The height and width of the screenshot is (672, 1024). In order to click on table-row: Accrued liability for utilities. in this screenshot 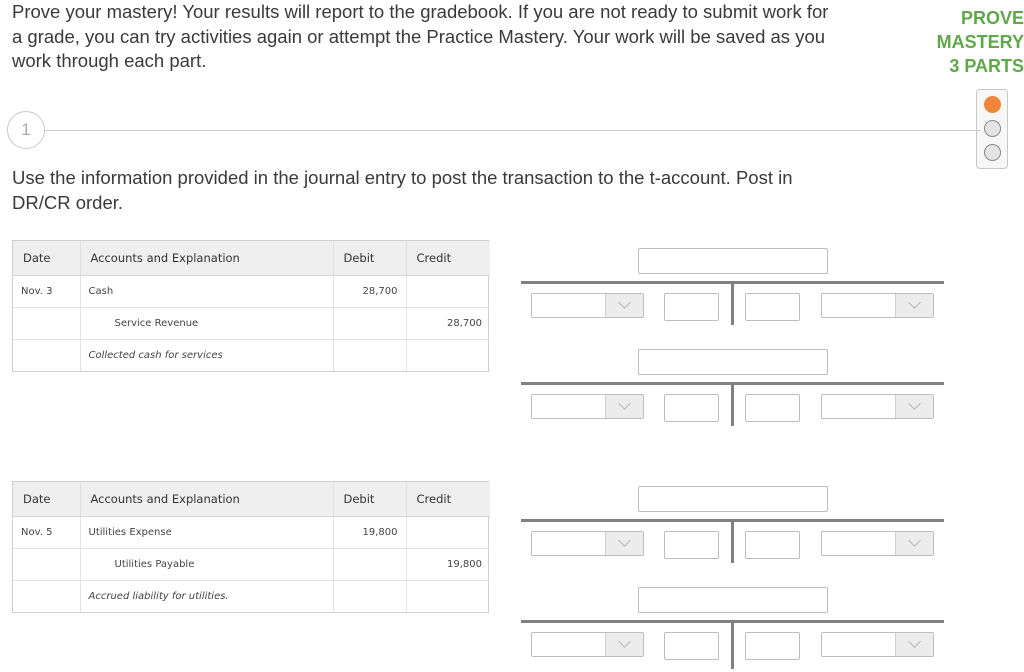, I will do `click(251, 596)`.